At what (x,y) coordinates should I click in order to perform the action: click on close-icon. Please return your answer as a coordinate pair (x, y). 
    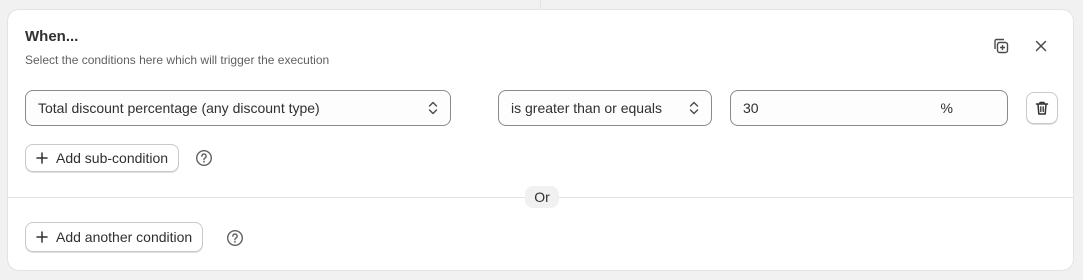
    Looking at the image, I should click on (1041, 46).